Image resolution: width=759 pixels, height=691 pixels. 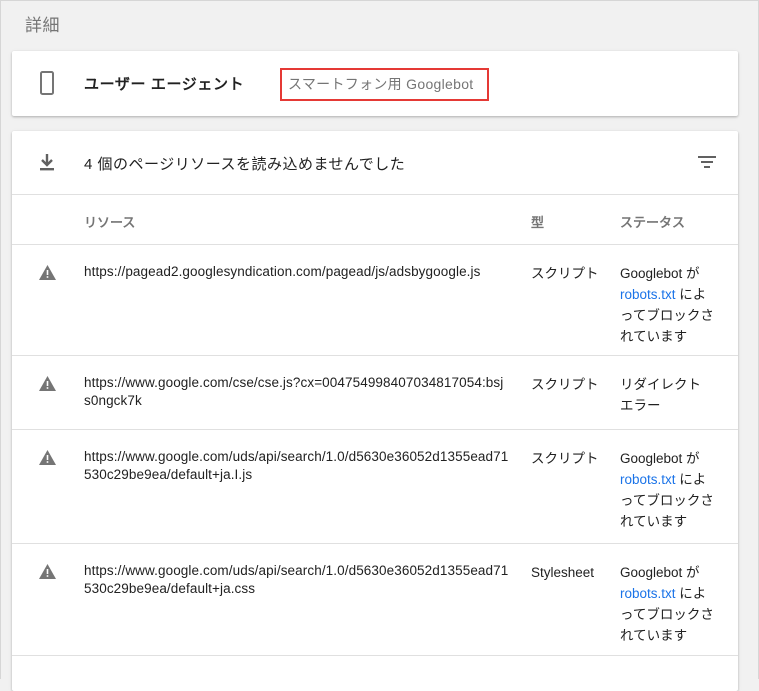 What do you see at coordinates (164, 84) in the screenshot?
I see `user-agent-label: ユーザー エージェント` at bounding box center [164, 84].